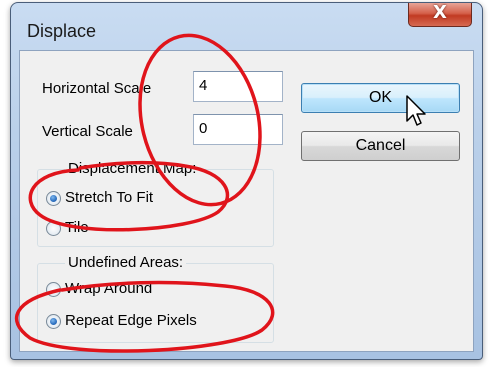  What do you see at coordinates (416, 110) in the screenshot?
I see `mouse-pointer-icon` at bounding box center [416, 110].